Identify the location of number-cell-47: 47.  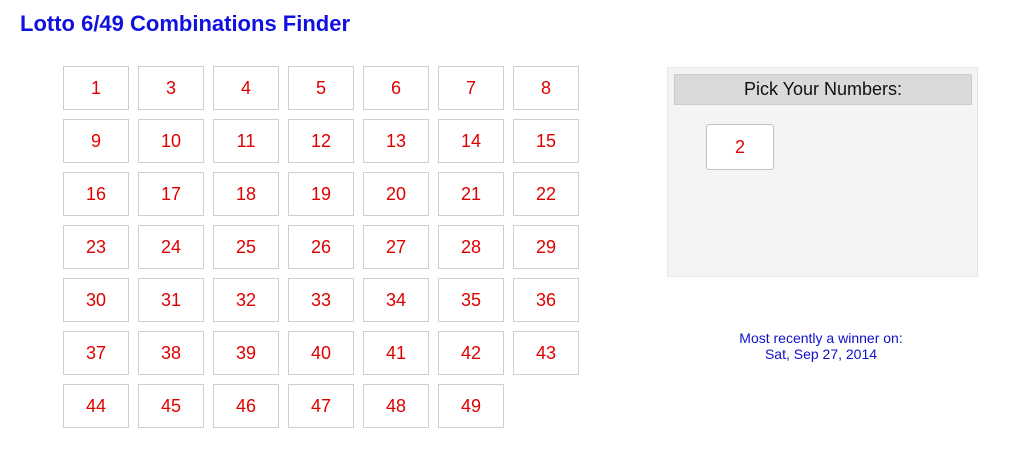
(321, 406).